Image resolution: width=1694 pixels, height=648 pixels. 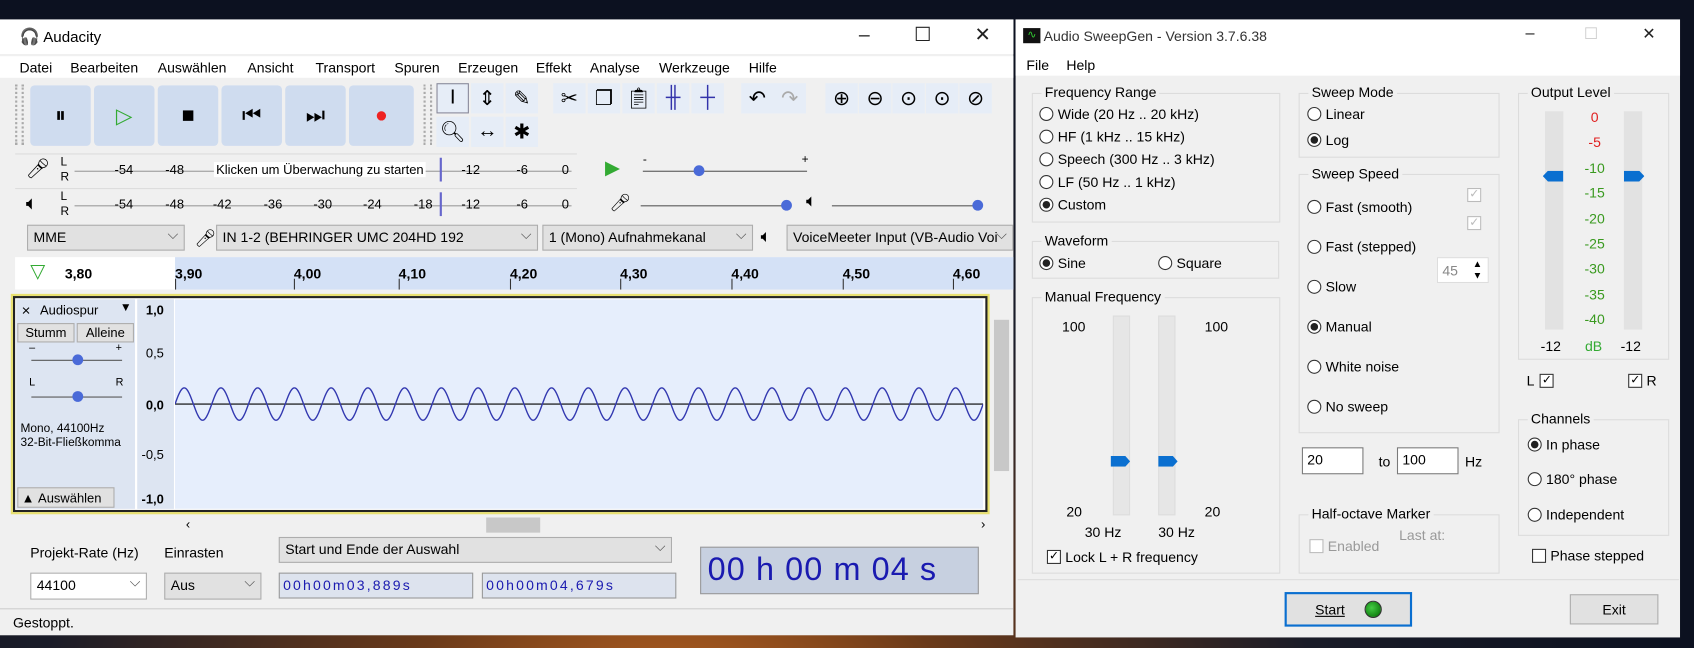 What do you see at coordinates (554, 67) in the screenshot?
I see `menu-effekt: Effekt` at bounding box center [554, 67].